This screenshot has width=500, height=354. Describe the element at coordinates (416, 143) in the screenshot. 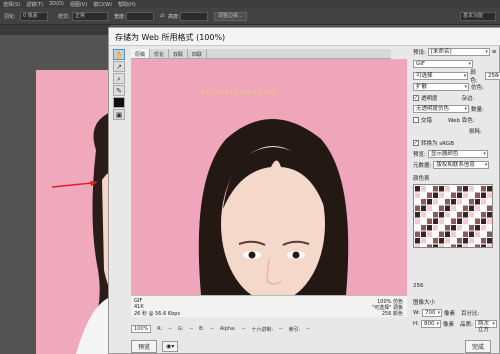

I see `convert-srgb-checkbox: ✓` at that location.